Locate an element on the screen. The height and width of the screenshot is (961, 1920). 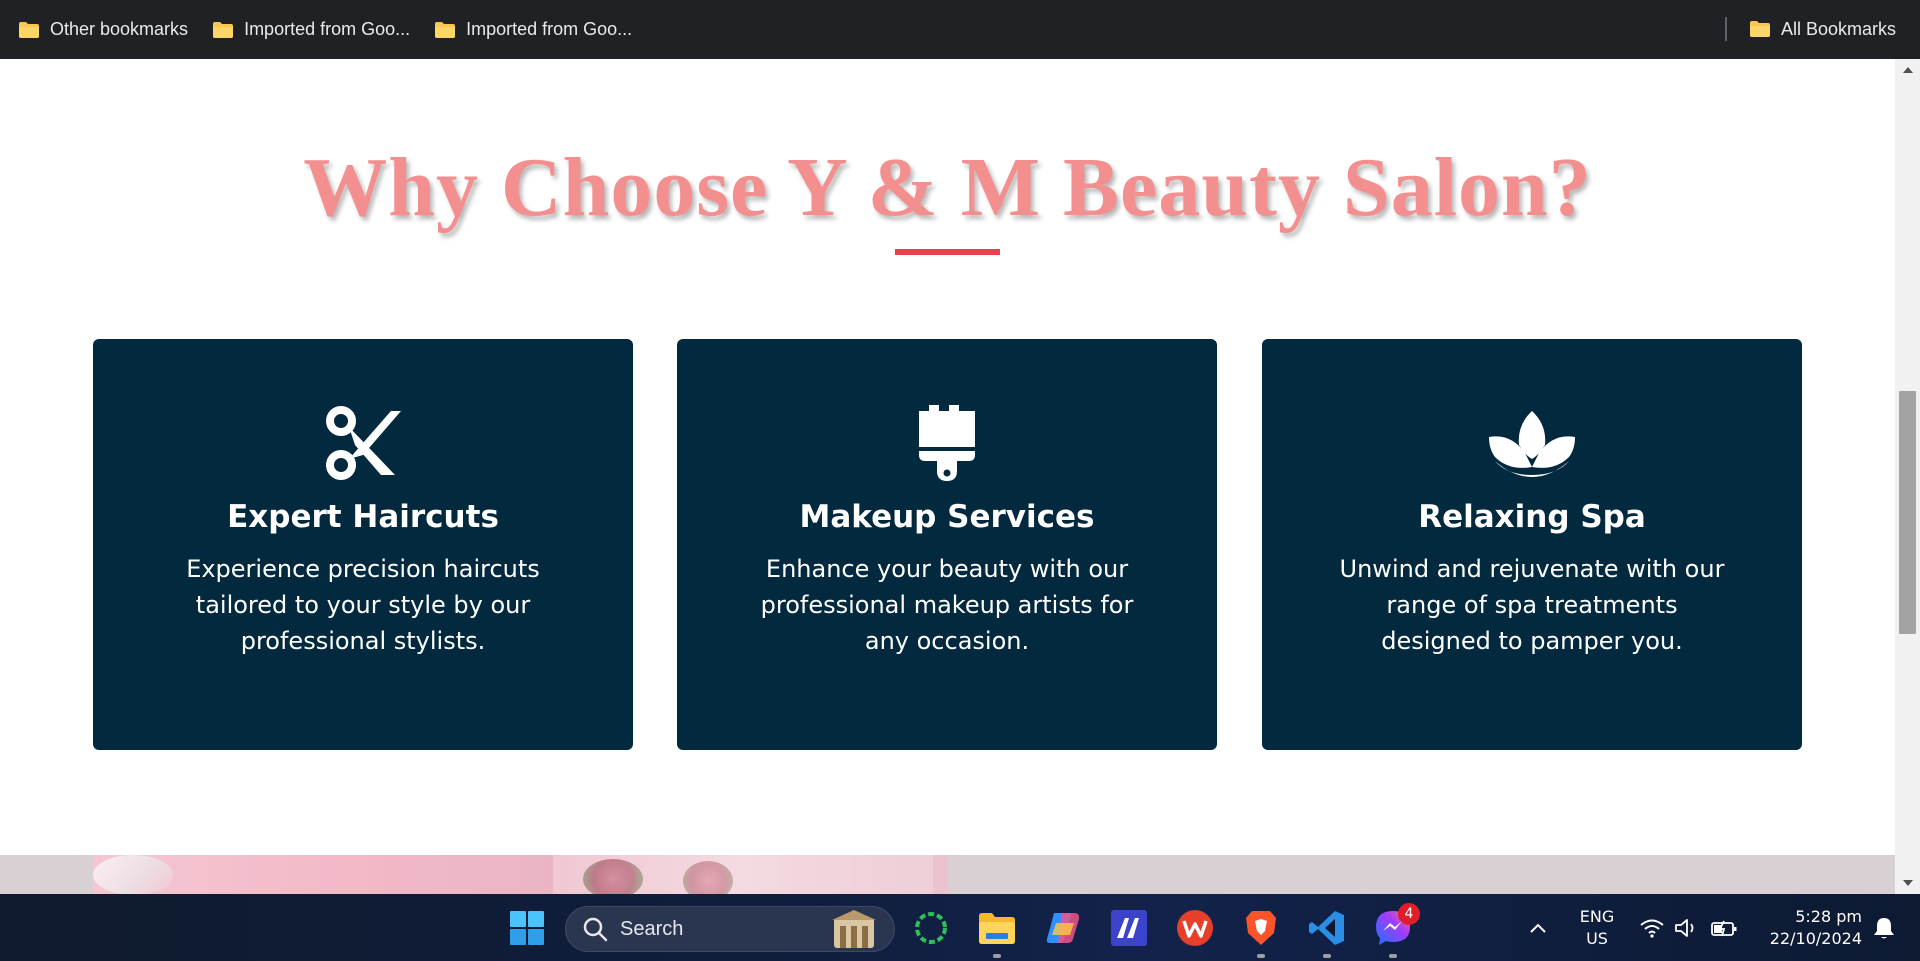
input-language-indicator: ENG US is located at coordinates (1597, 928).